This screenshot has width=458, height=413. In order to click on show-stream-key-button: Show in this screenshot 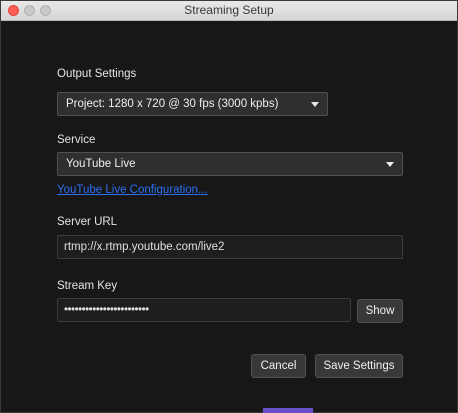, I will do `click(380, 311)`.